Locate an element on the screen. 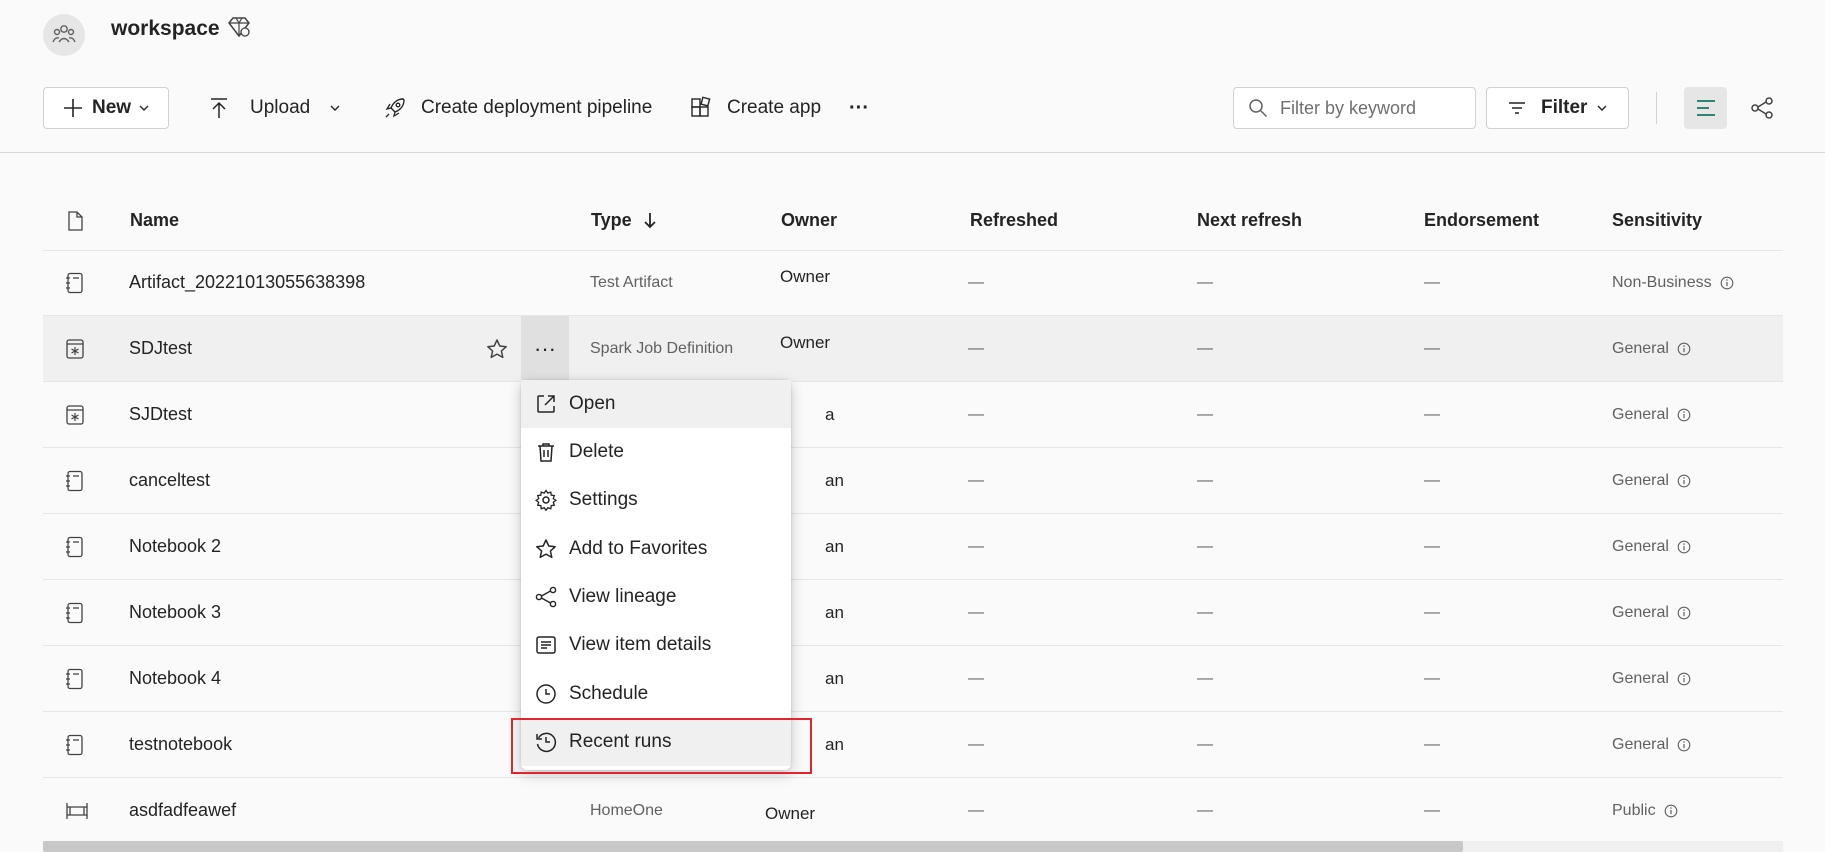 This screenshot has height=852, width=1825. item-sensitivity: Public is located at coordinates (1645, 810).